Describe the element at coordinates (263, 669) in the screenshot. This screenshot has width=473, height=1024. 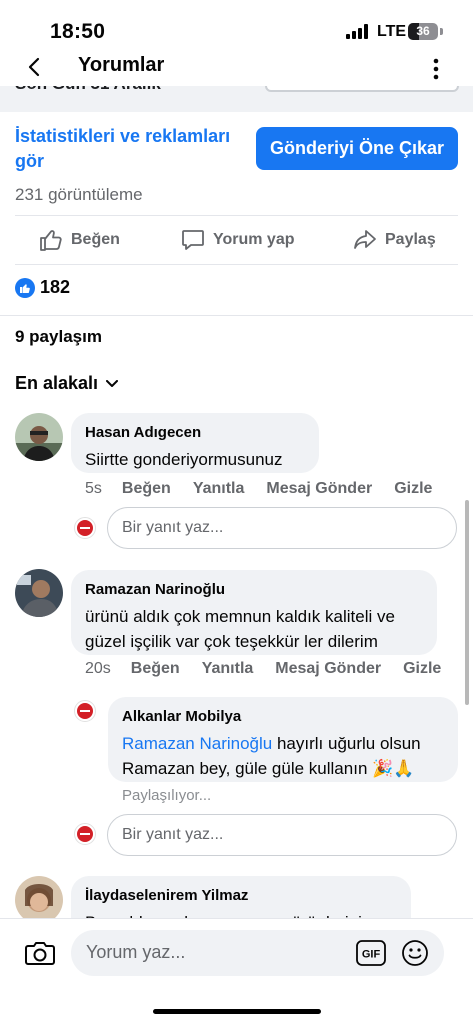
I see `comment-meta: 20s Beğen Yanıtla Mesaj Gönder Gizle` at that location.